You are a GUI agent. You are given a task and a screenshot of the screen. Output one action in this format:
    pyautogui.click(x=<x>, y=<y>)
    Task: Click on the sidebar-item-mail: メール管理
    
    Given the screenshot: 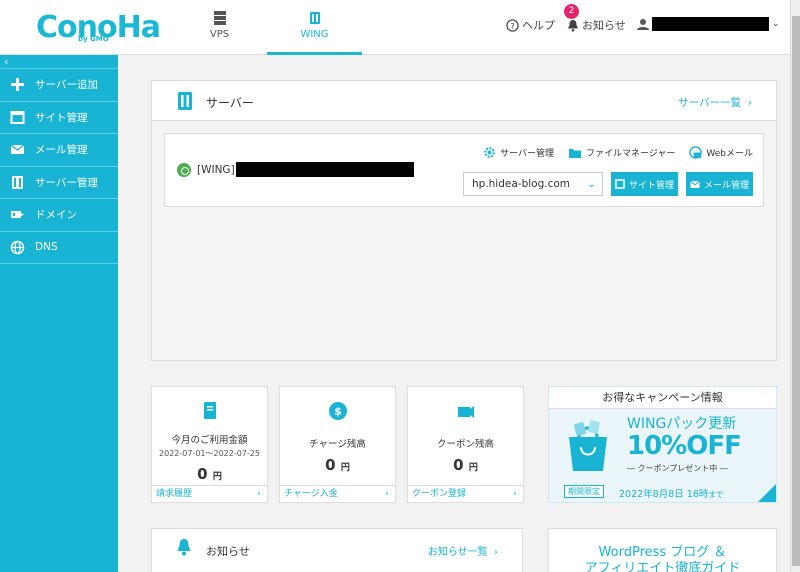 What is the action you would take?
    pyautogui.click(x=59, y=150)
    